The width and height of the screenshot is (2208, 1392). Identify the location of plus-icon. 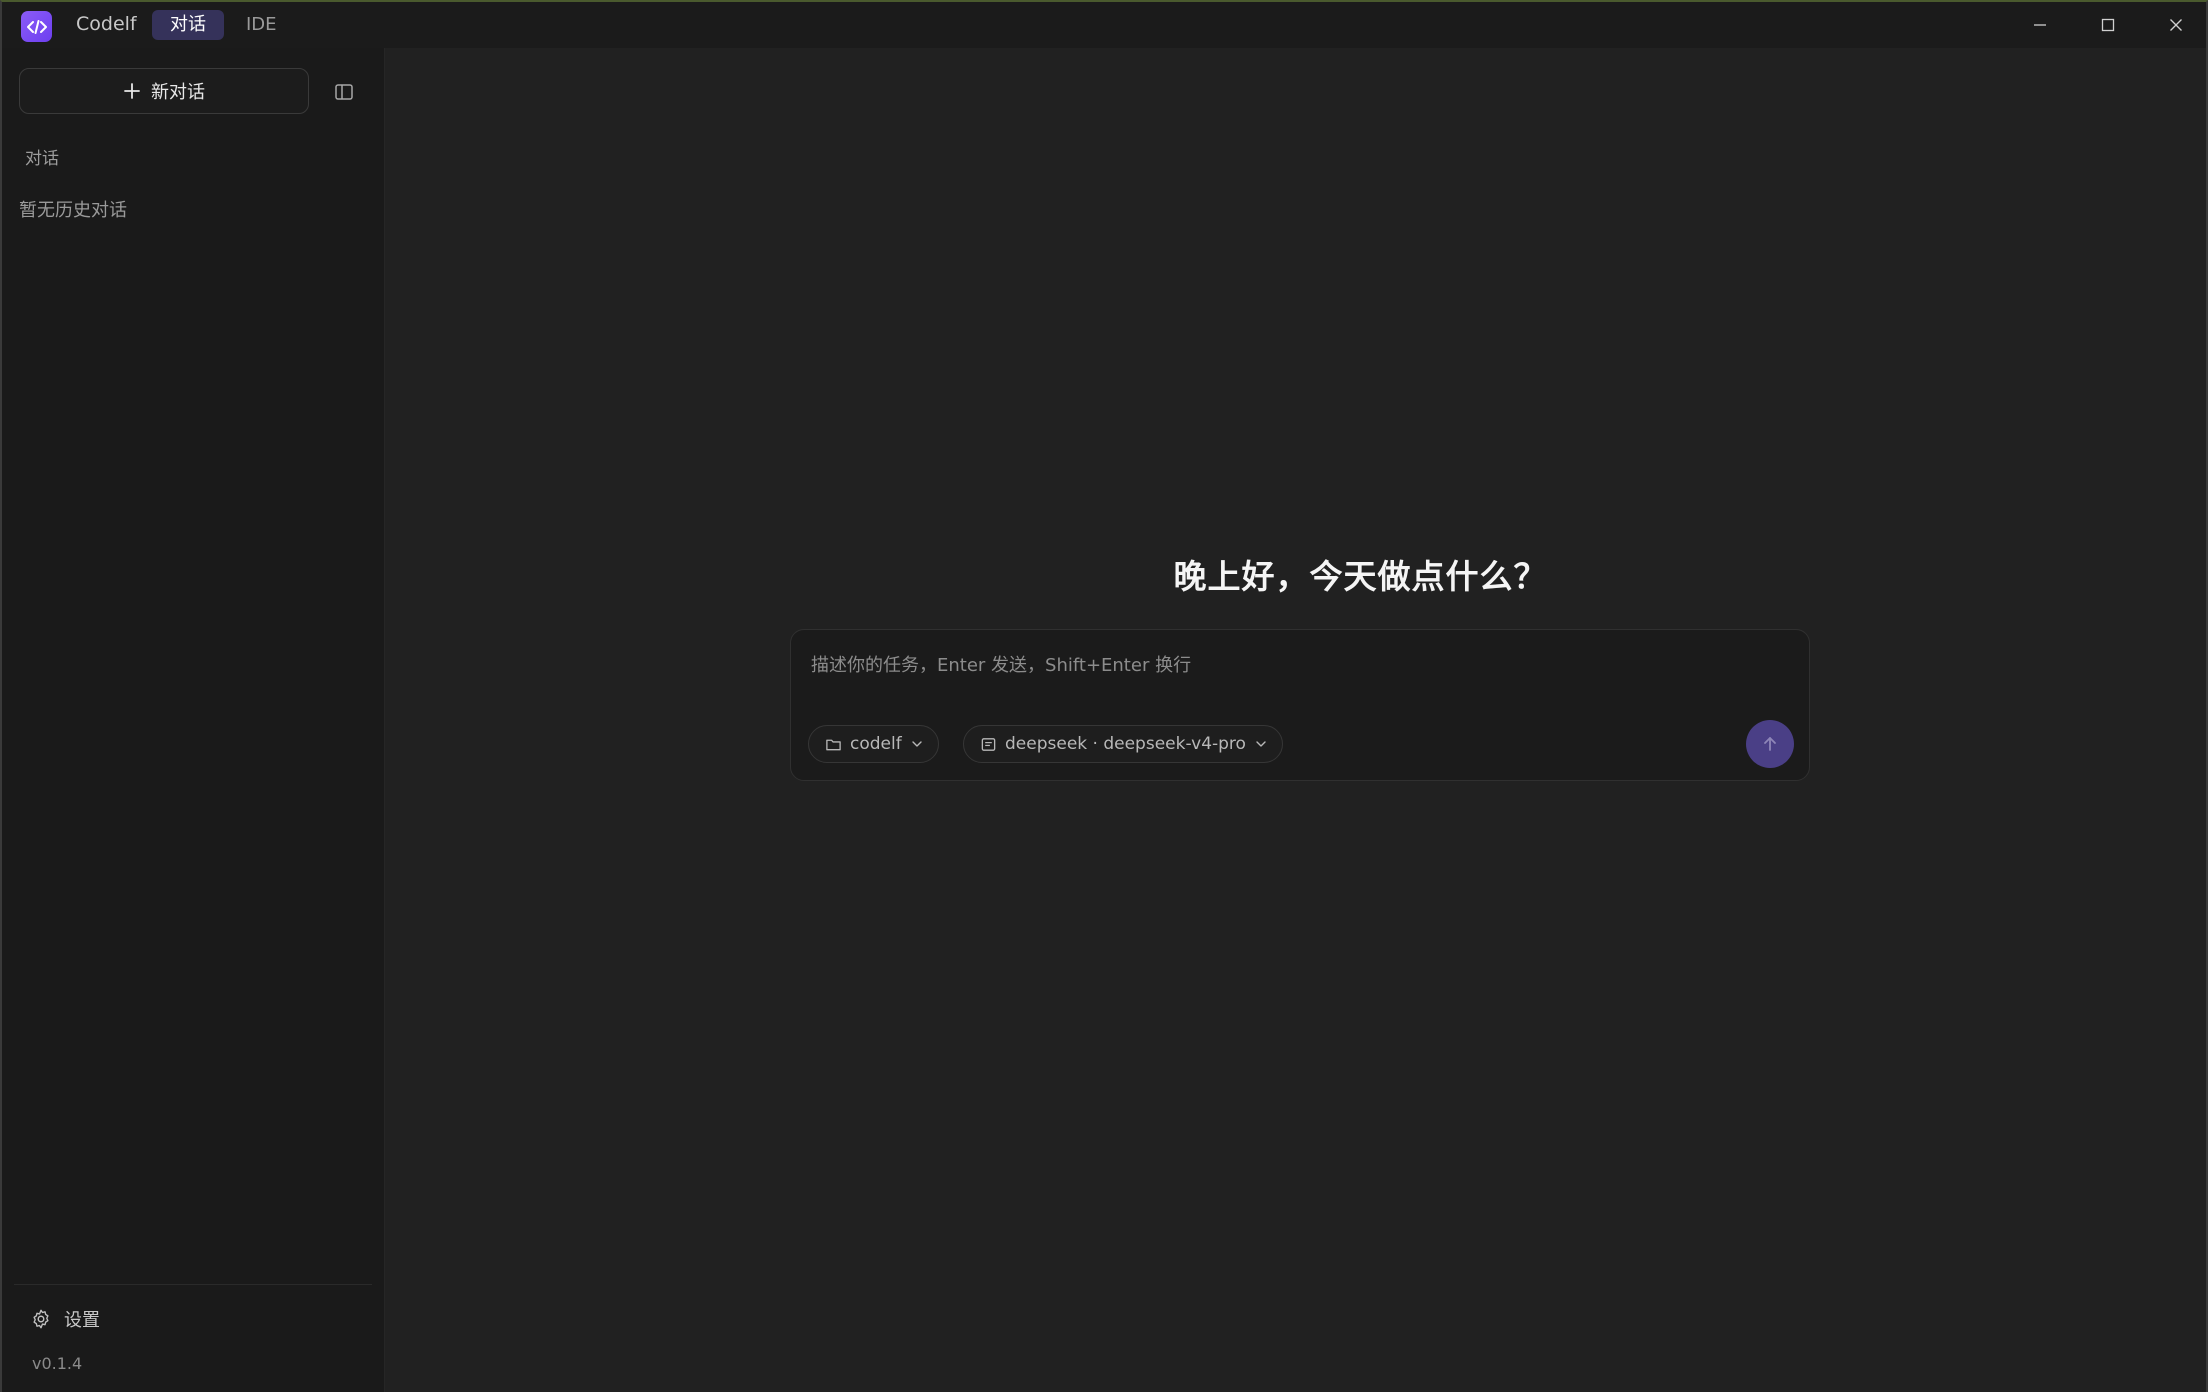
(132, 91).